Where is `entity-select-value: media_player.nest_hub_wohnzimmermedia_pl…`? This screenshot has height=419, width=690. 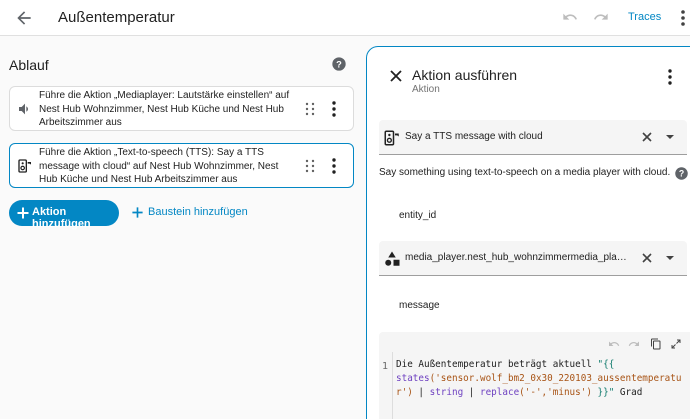 entity-select-value: media_player.nest_hub_wohnzimmermedia_pl… is located at coordinates (518, 257).